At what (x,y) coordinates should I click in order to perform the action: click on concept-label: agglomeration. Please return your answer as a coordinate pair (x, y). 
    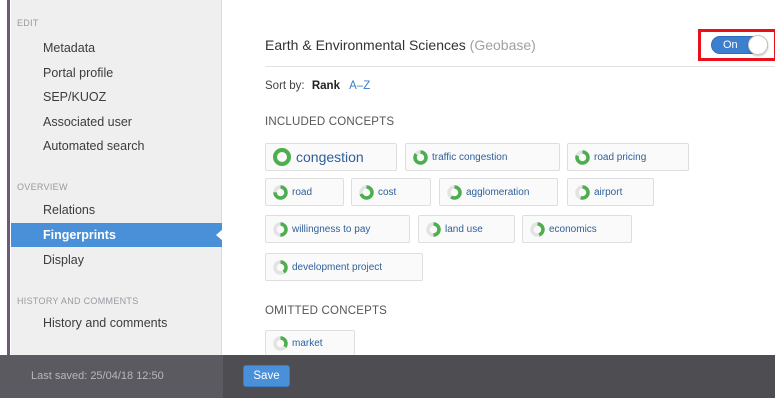
    Looking at the image, I should click on (498, 192).